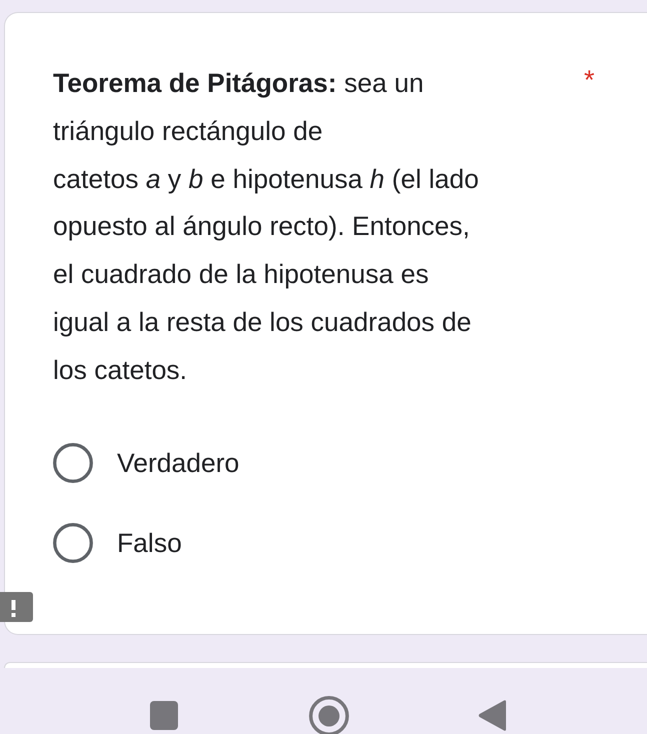  I want to click on back-triangle-icon, so click(492, 715).